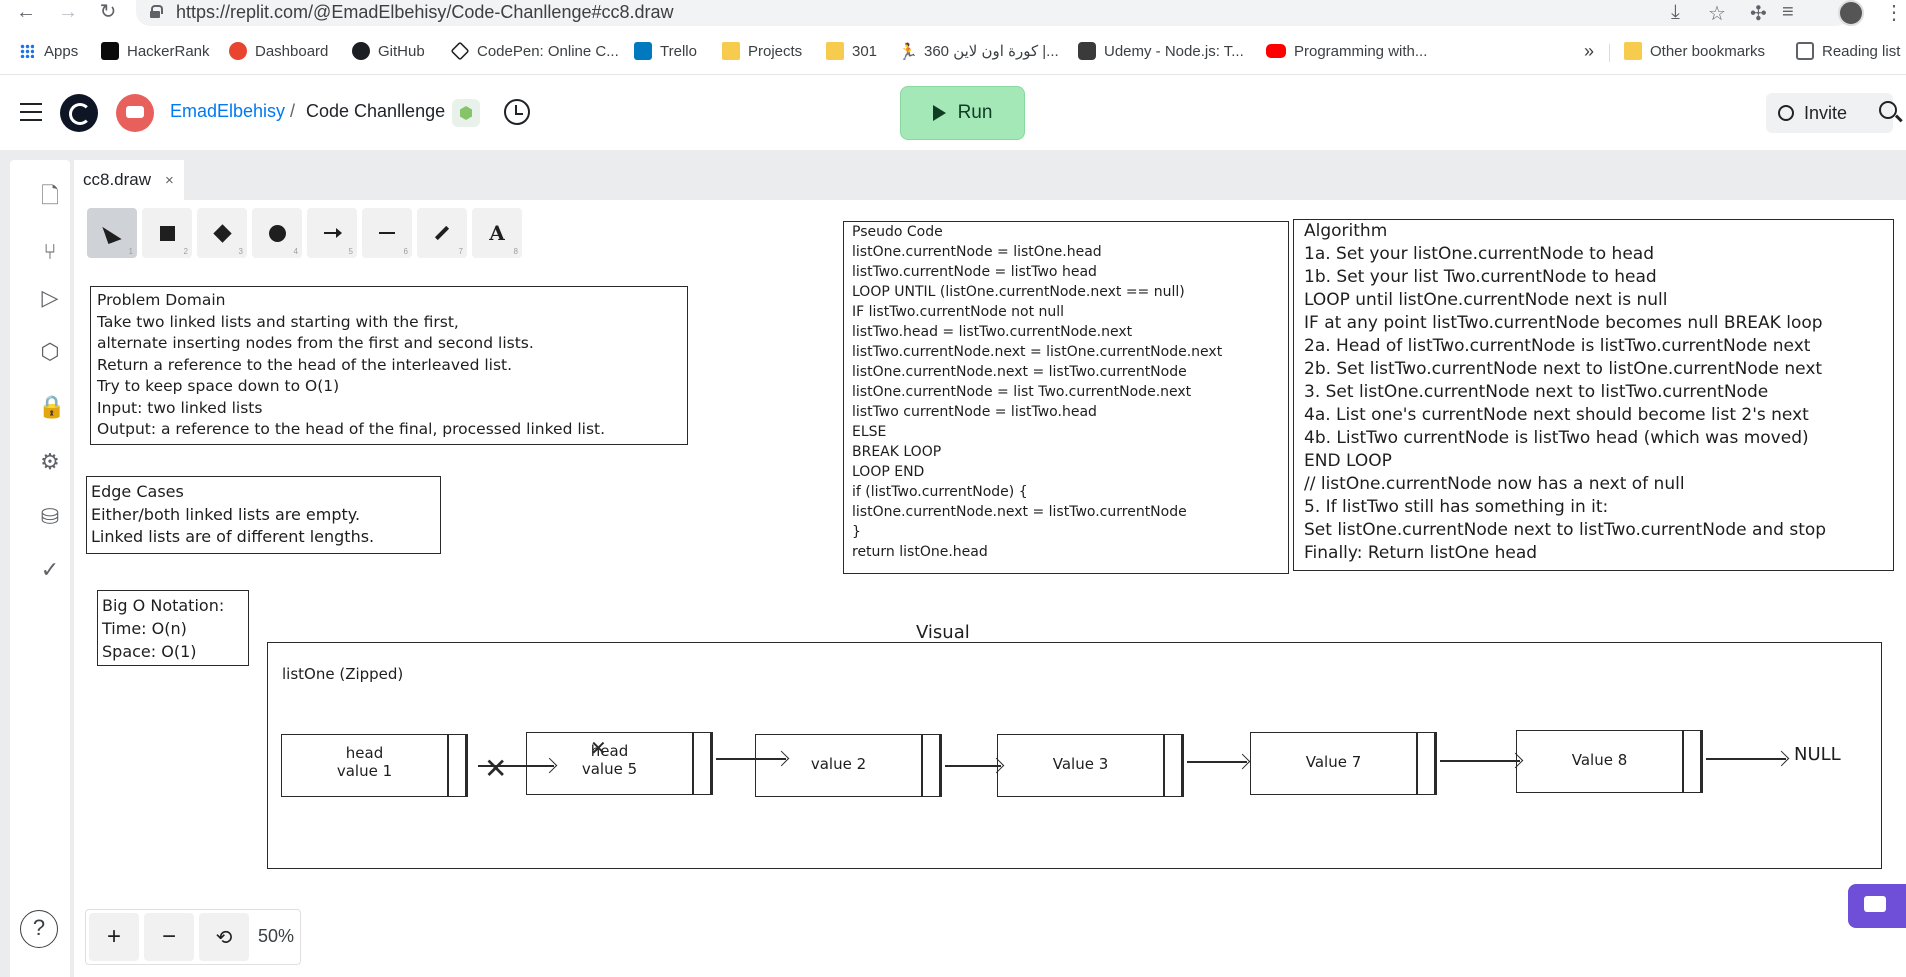  I want to click on list-node: Value 8, so click(1609, 761).